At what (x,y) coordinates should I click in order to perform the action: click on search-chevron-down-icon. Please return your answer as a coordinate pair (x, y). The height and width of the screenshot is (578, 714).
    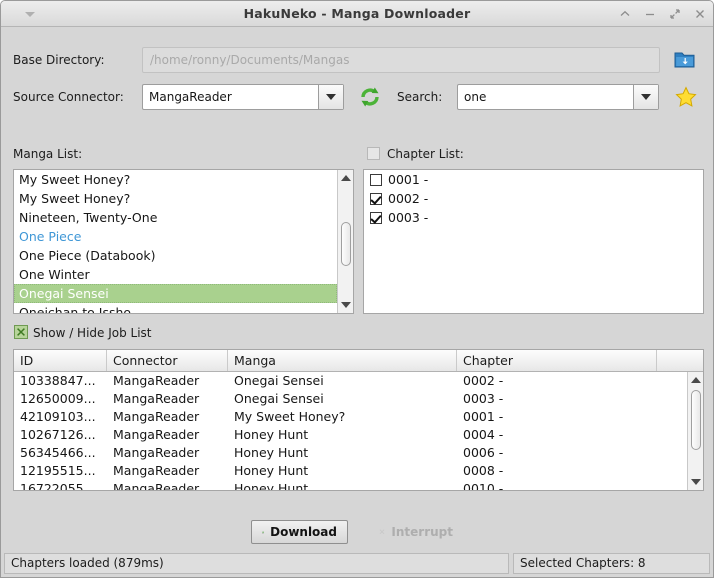
    Looking at the image, I should click on (645, 97).